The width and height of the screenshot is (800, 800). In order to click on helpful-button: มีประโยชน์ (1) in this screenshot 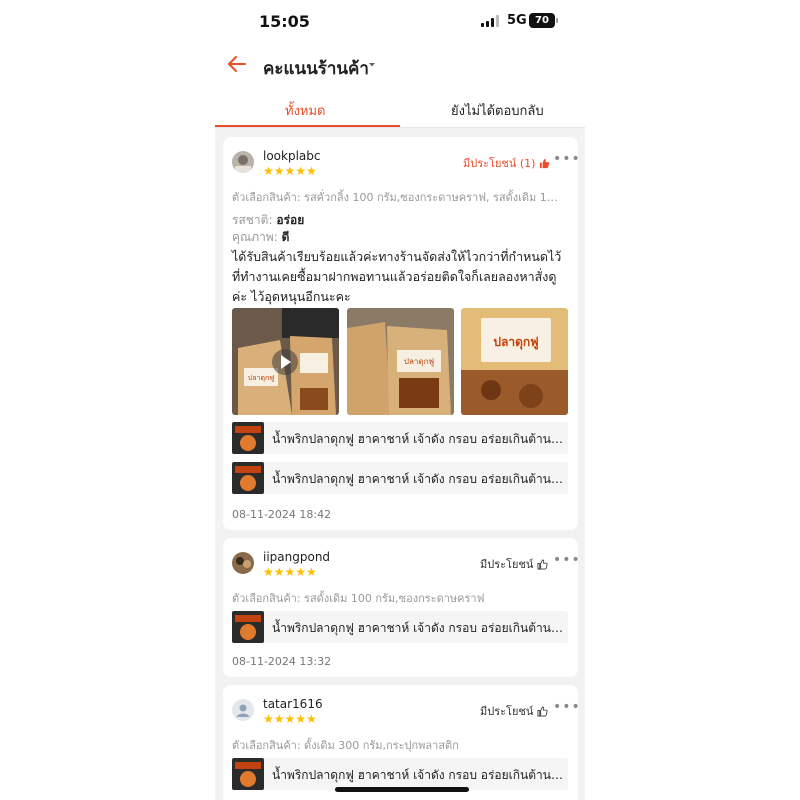, I will do `click(506, 163)`.